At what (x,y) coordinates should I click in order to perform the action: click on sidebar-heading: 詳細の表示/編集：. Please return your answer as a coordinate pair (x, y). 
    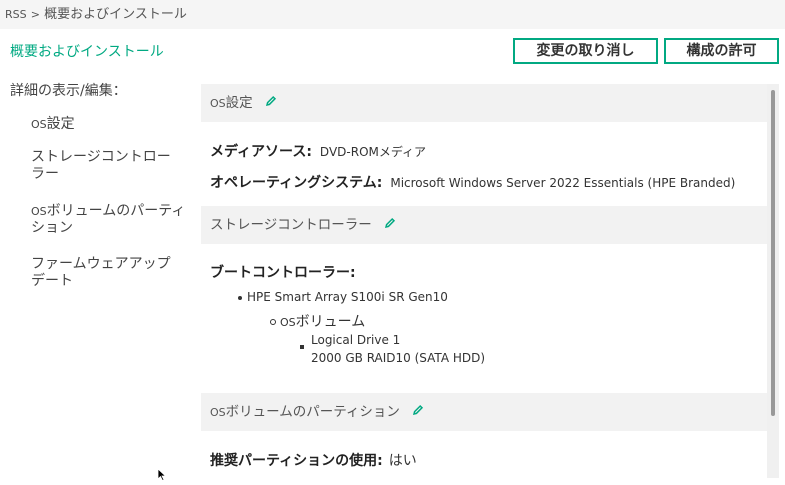
    Looking at the image, I should click on (68, 91).